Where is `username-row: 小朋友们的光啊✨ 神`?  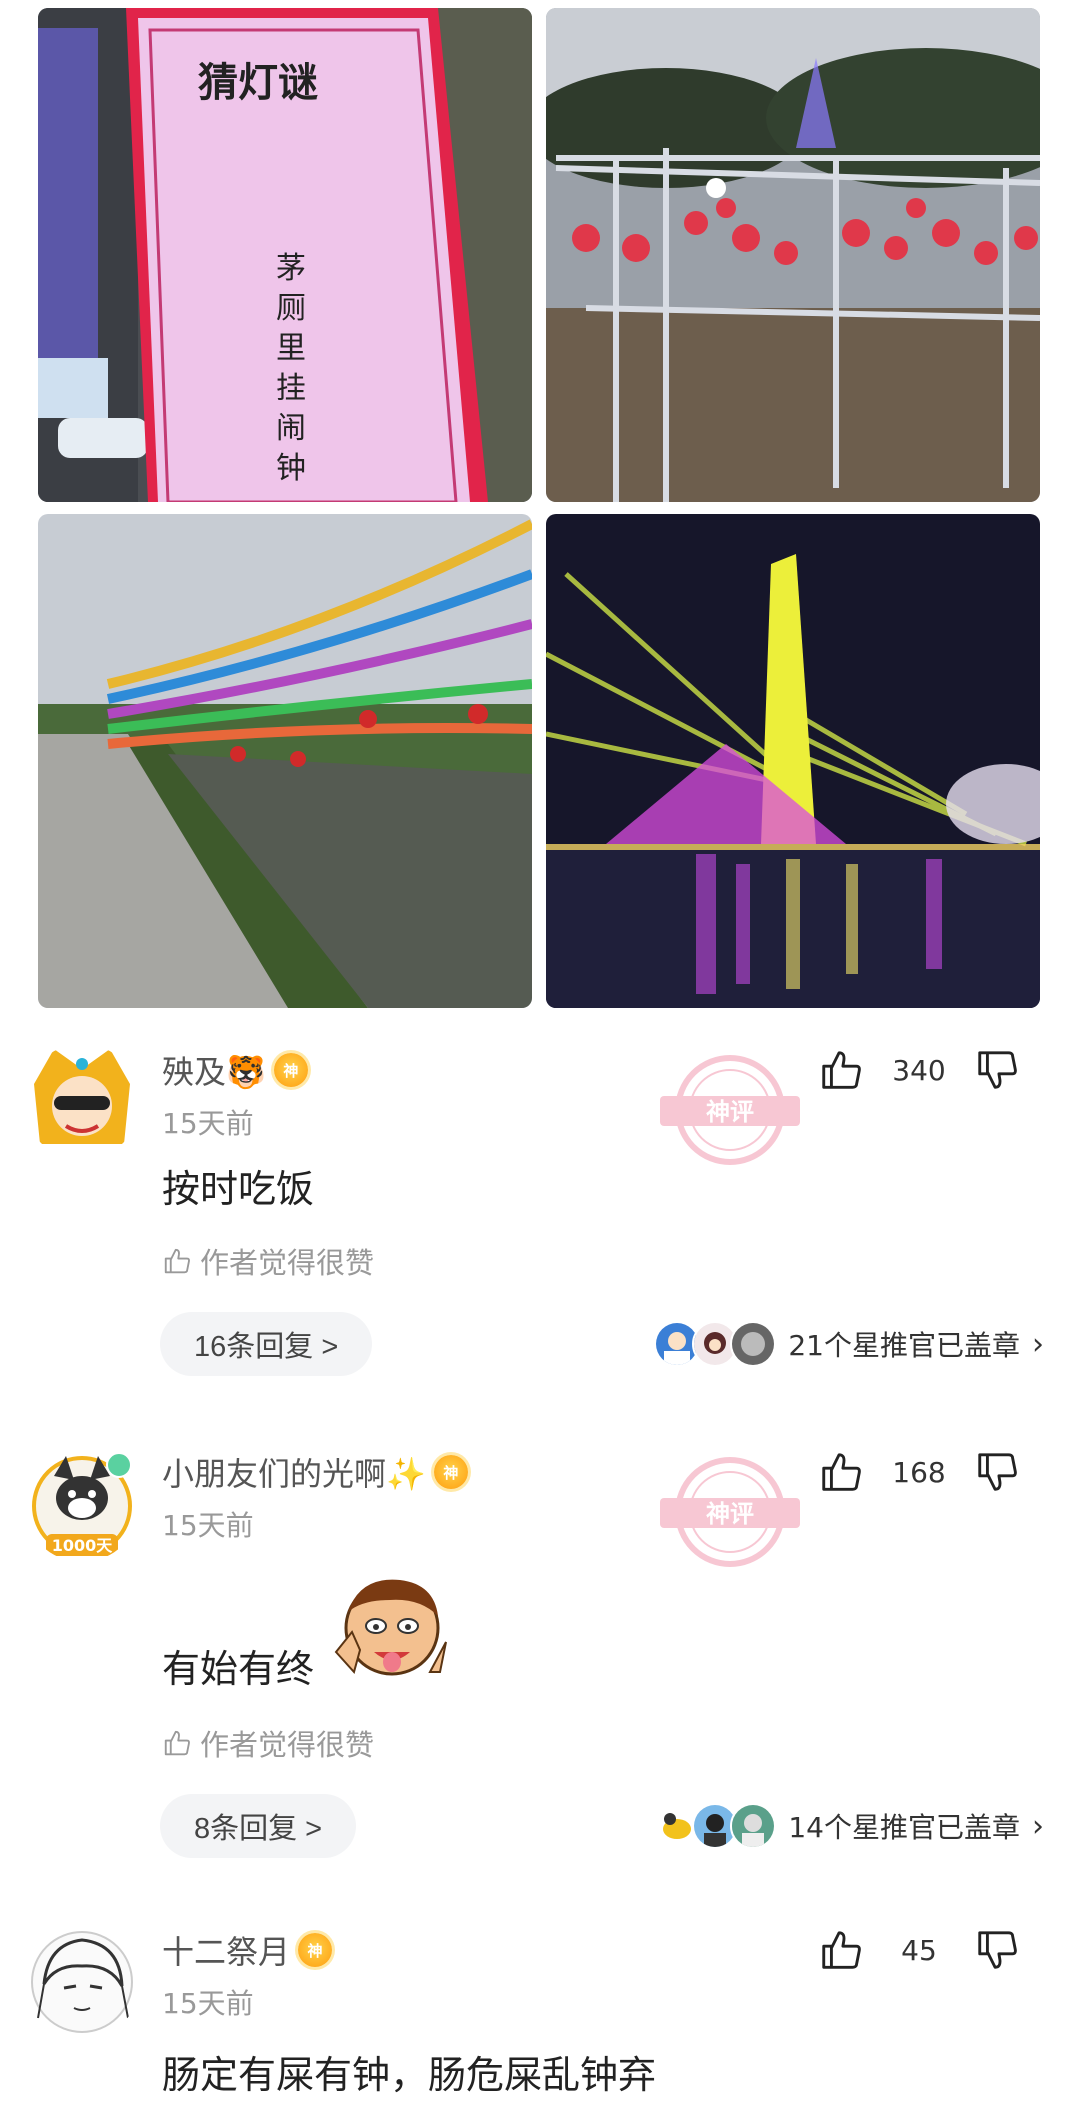
username-row: 小朋友们的光啊✨ 神 is located at coordinates (315, 1472).